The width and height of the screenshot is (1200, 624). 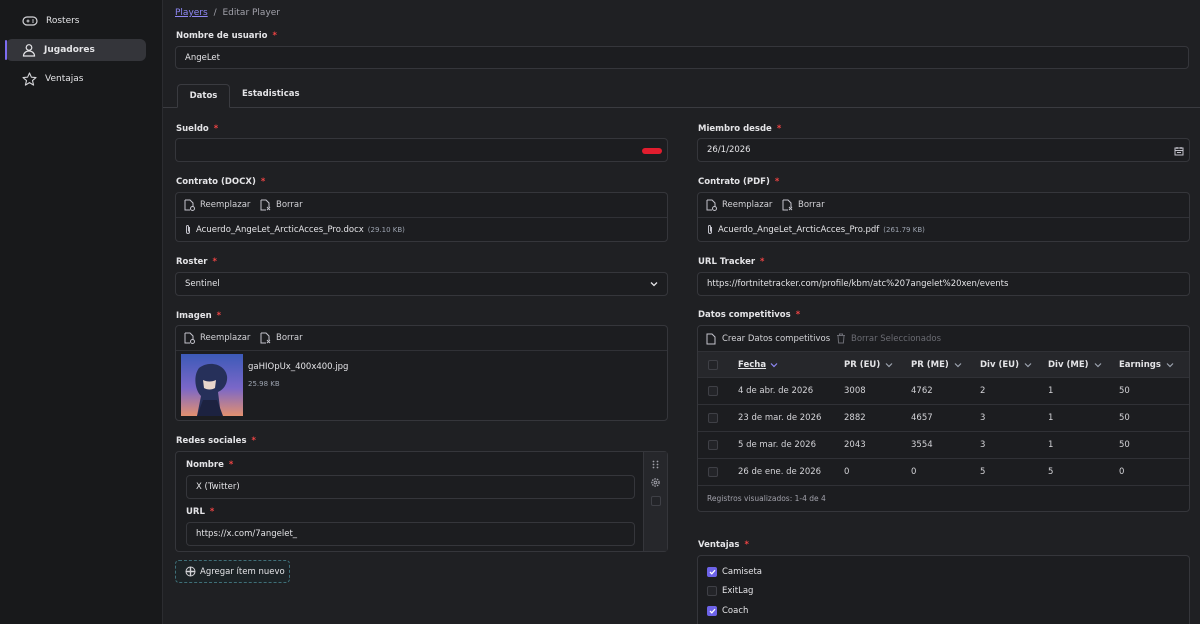 What do you see at coordinates (868, 365) in the screenshot?
I see `column-header-pr-eu: PR (EU)` at bounding box center [868, 365].